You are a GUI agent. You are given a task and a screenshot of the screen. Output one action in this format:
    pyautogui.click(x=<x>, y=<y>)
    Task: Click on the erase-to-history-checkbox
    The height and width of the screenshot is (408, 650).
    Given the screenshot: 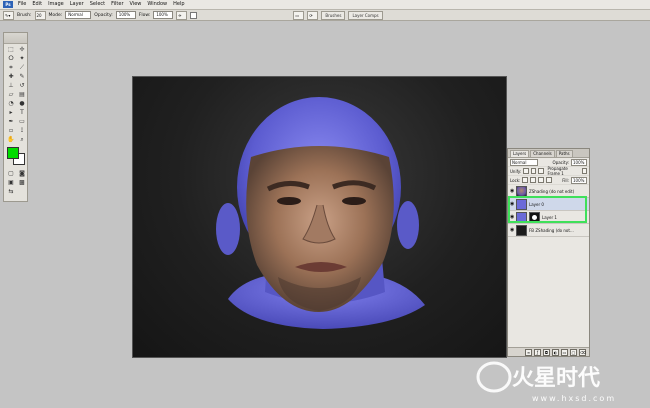 What is the action you would take?
    pyautogui.click(x=194, y=15)
    